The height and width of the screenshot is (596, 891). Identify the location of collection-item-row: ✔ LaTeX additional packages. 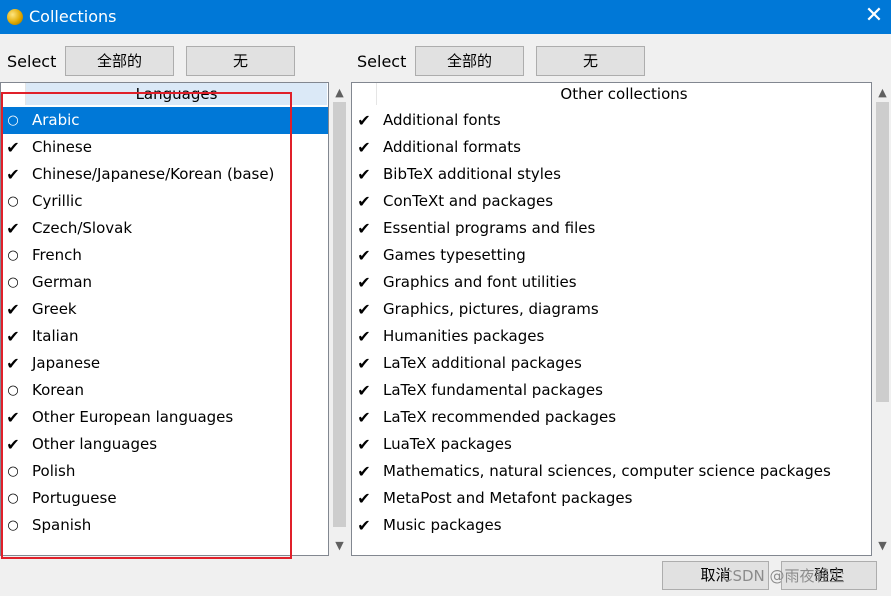
(611, 363).